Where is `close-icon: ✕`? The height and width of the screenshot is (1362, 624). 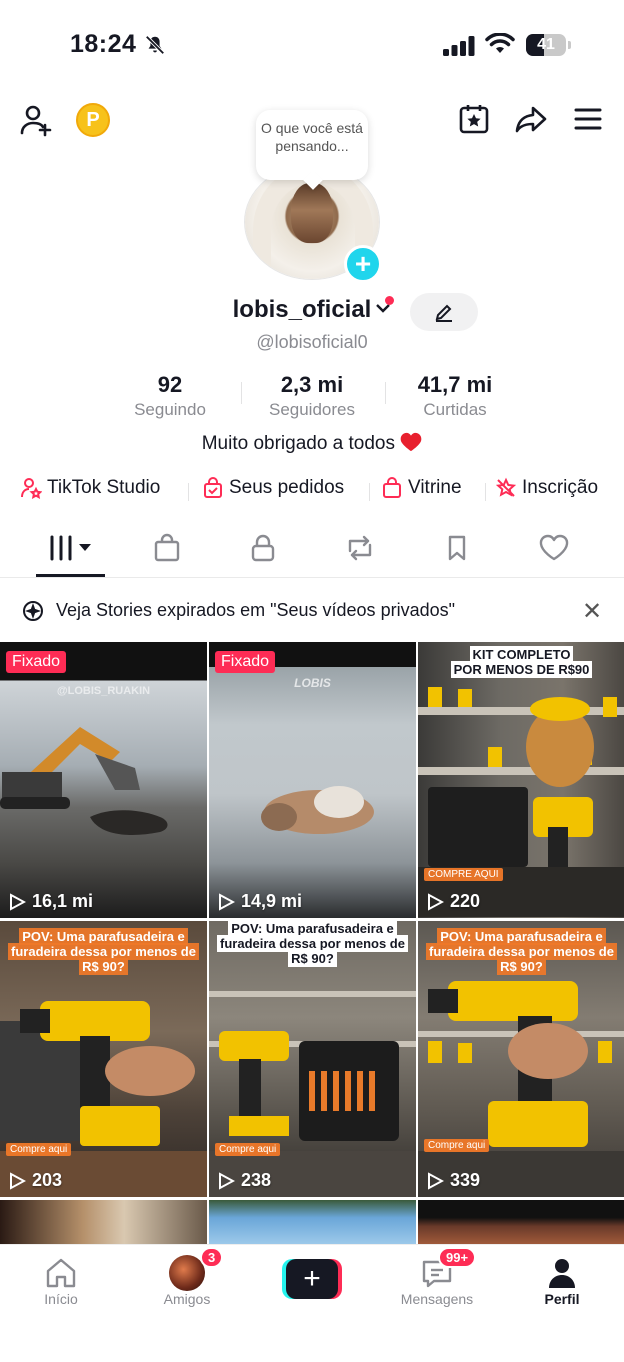
close-icon: ✕ is located at coordinates (592, 611).